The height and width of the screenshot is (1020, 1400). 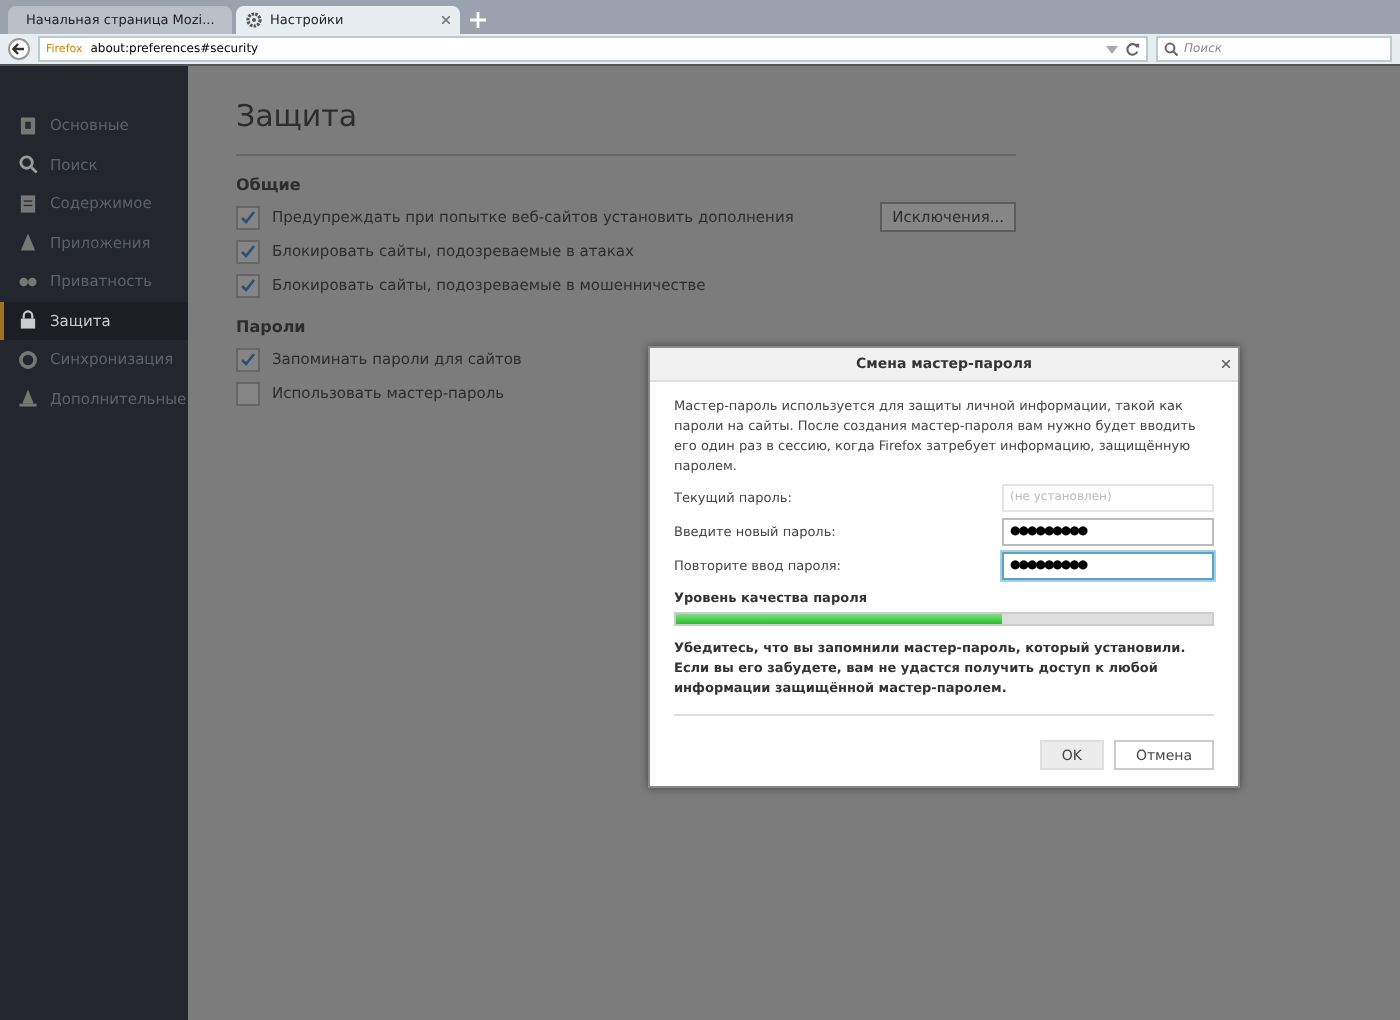 I want to click on content-icon, so click(x=28, y=203).